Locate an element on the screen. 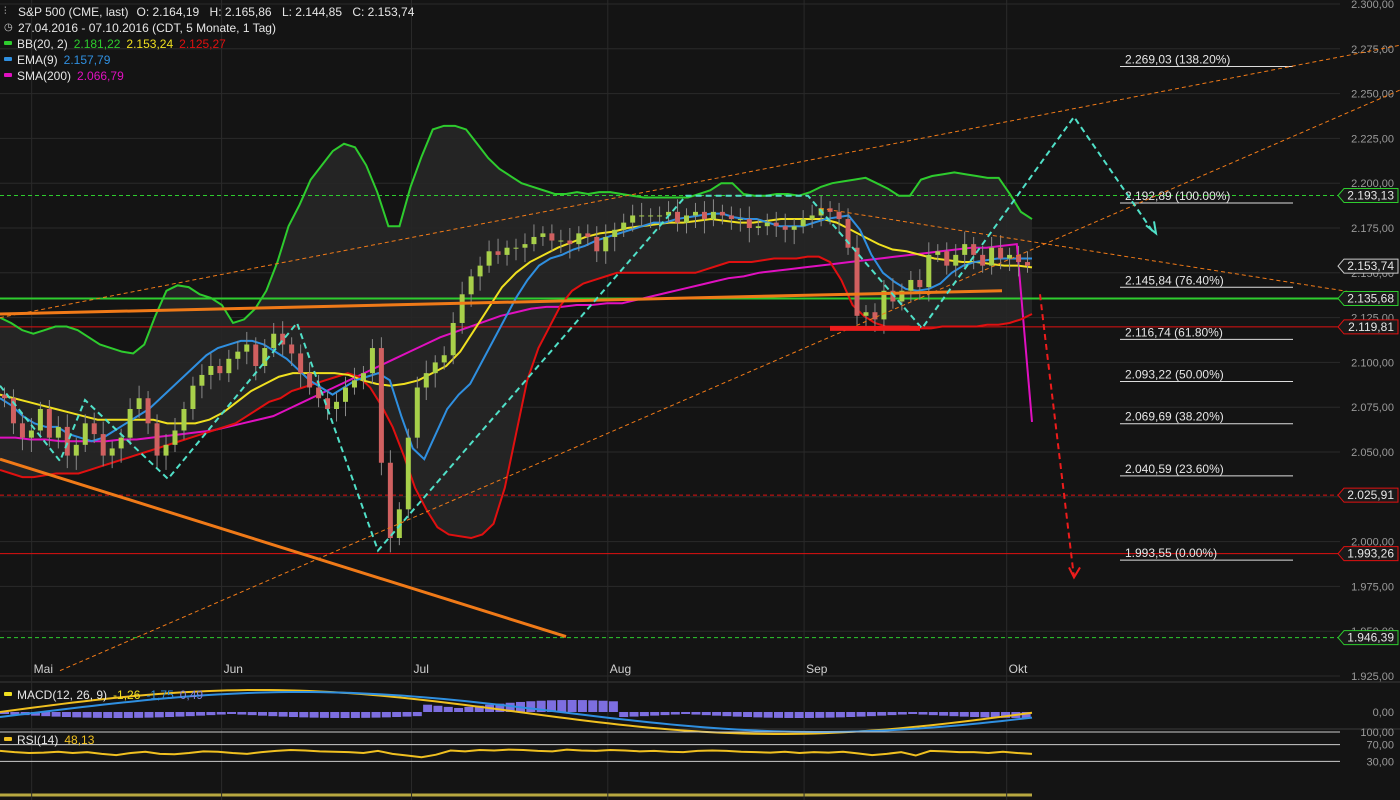 This screenshot has height=800, width=1400. price-box-label: 2.135,68 is located at coordinates (1370, 298).